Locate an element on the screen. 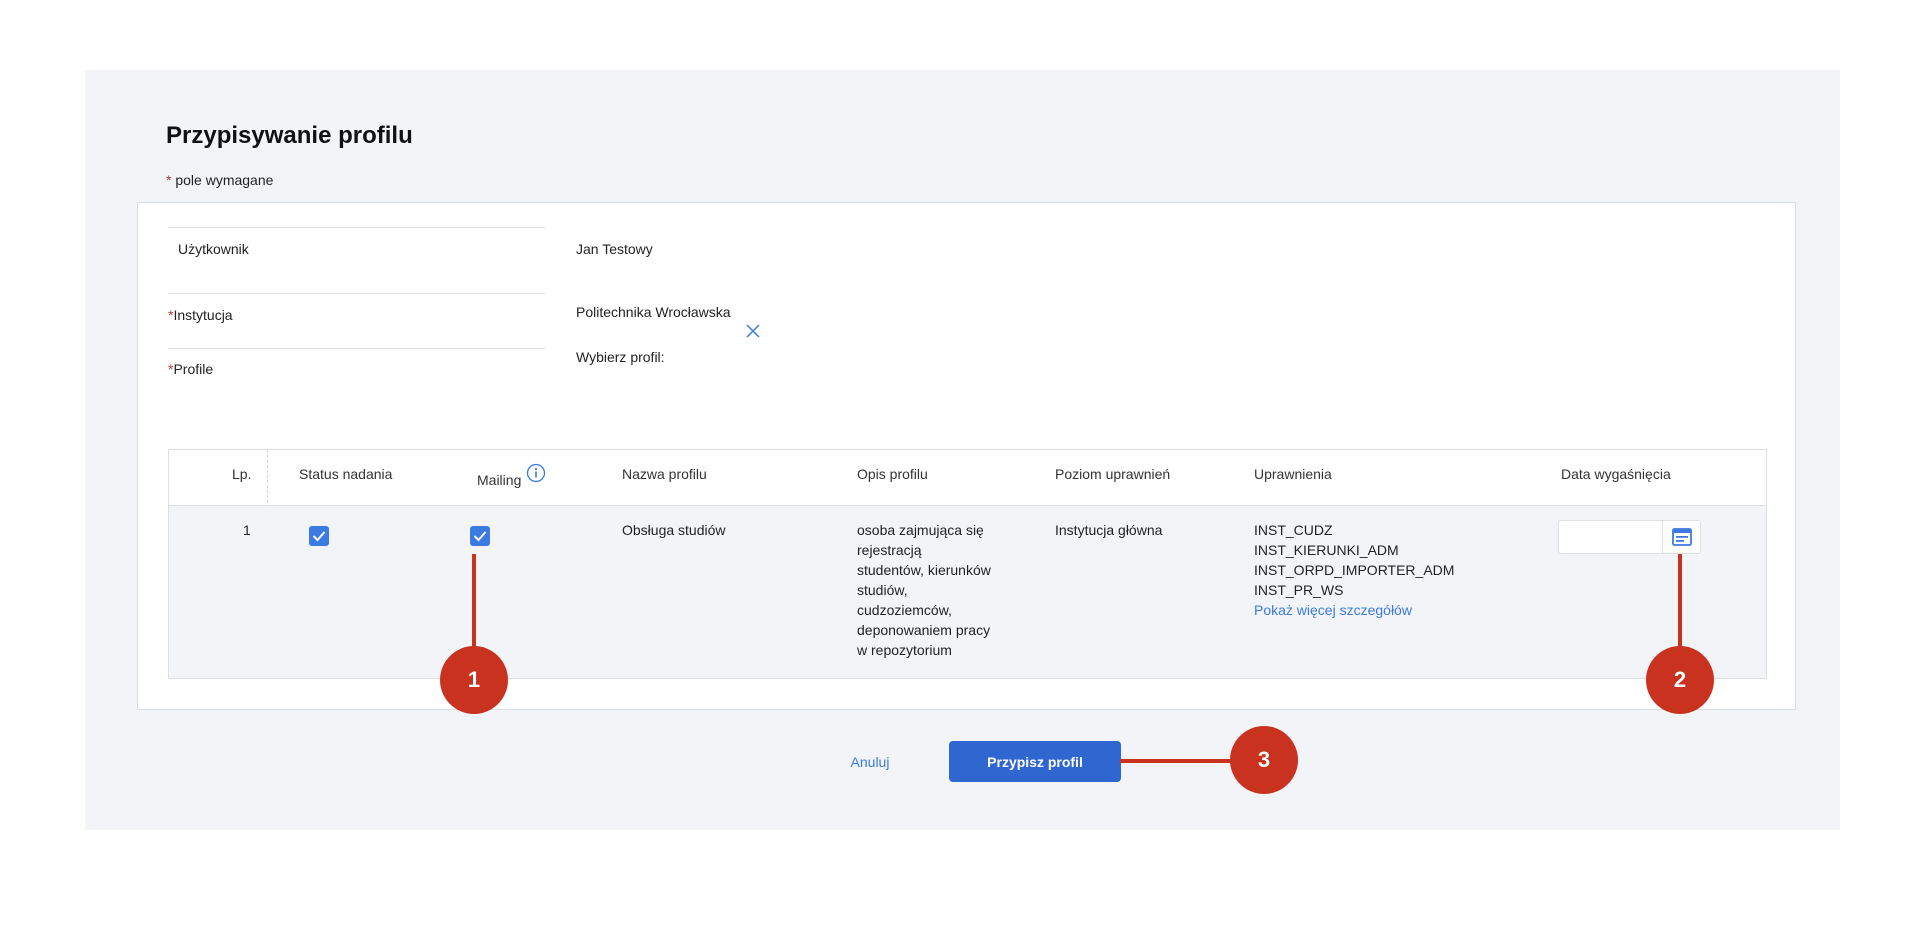  header-mailing: Mailing is located at coordinates (499, 480).